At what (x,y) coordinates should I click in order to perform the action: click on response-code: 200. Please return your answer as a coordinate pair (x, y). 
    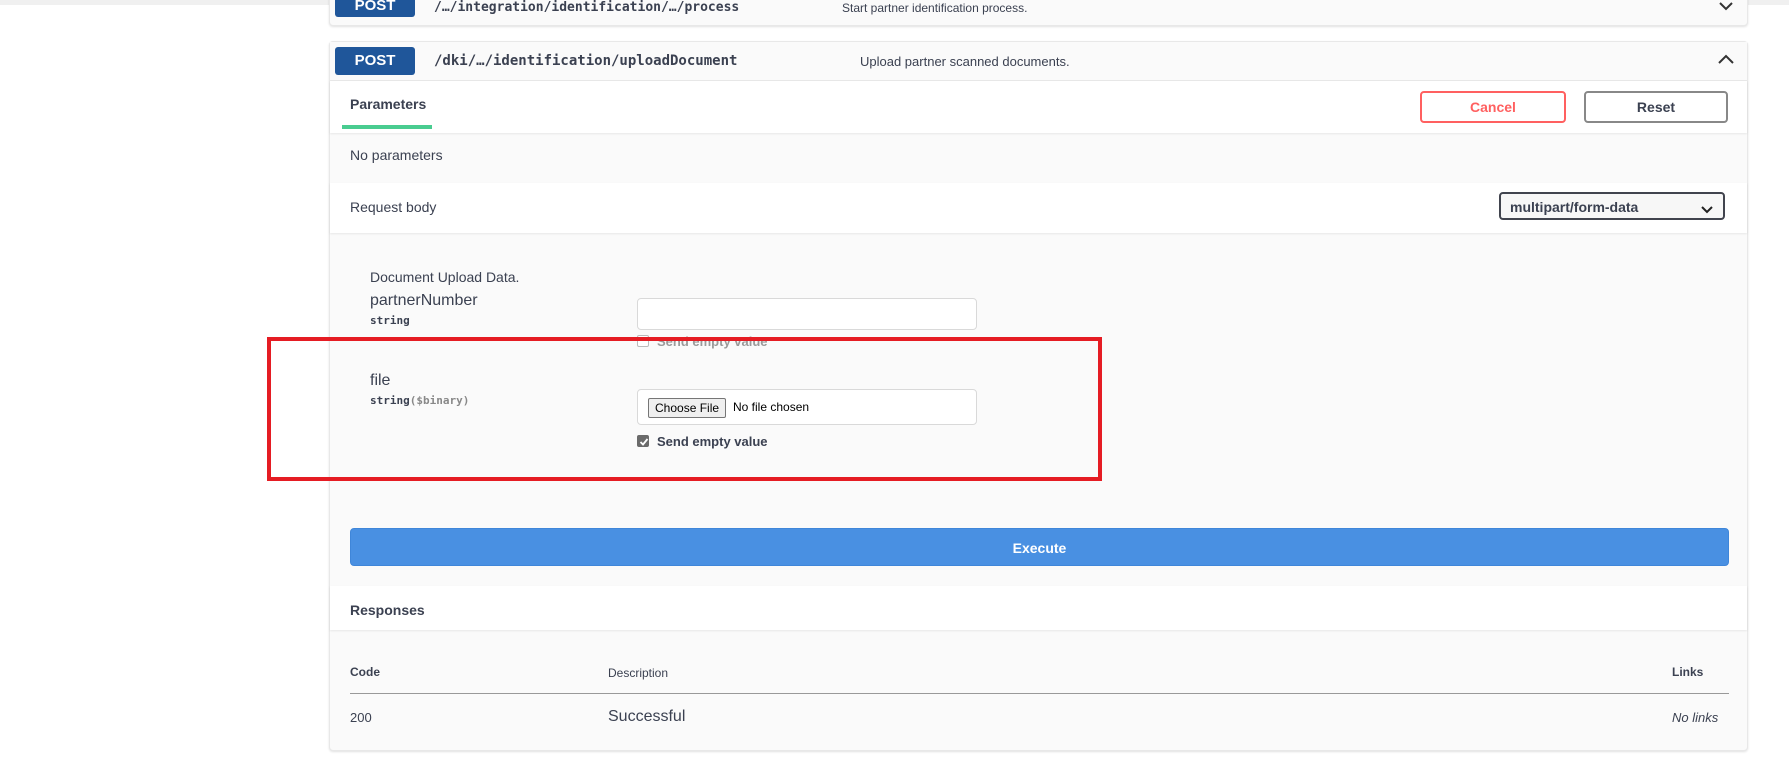
    Looking at the image, I should click on (361, 717).